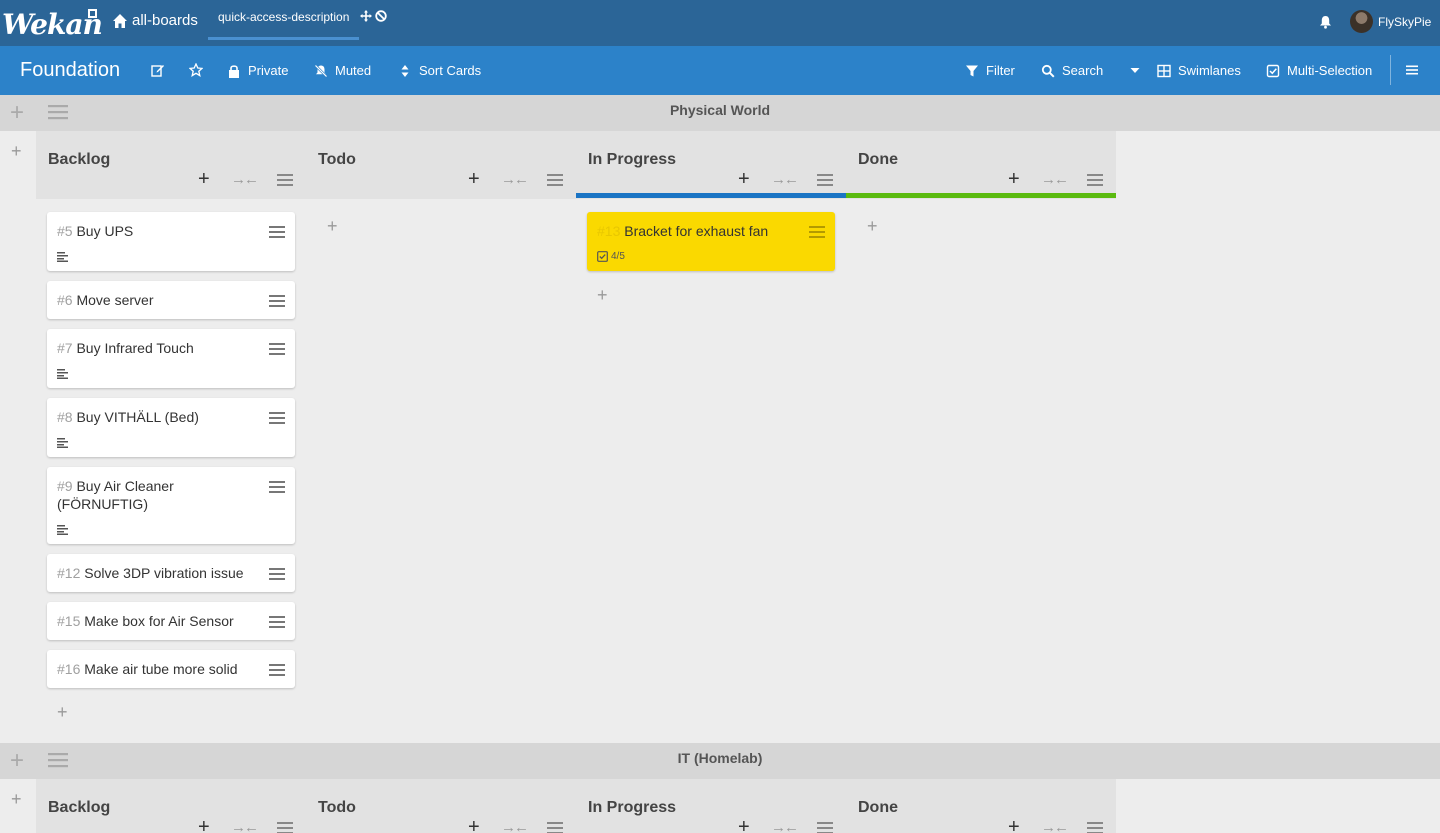 Image resolution: width=1440 pixels, height=833 pixels. What do you see at coordinates (158, 70) in the screenshot?
I see `edit-board-button` at bounding box center [158, 70].